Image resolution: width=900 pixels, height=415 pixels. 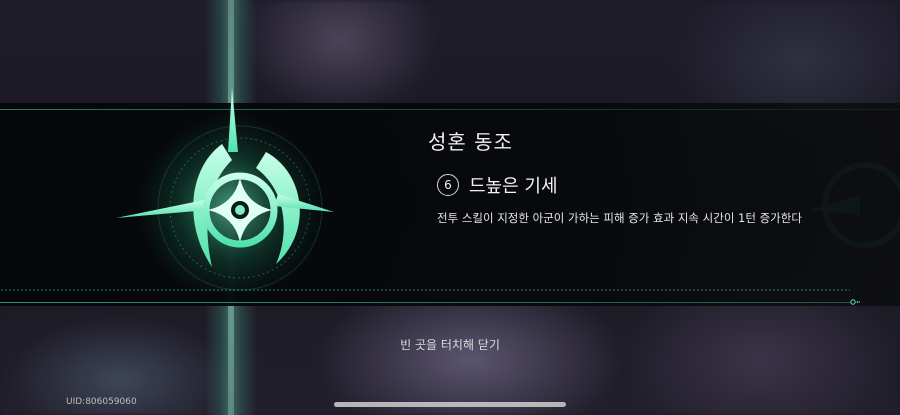 I want to click on panel-end-marker-icon, so click(x=855, y=302).